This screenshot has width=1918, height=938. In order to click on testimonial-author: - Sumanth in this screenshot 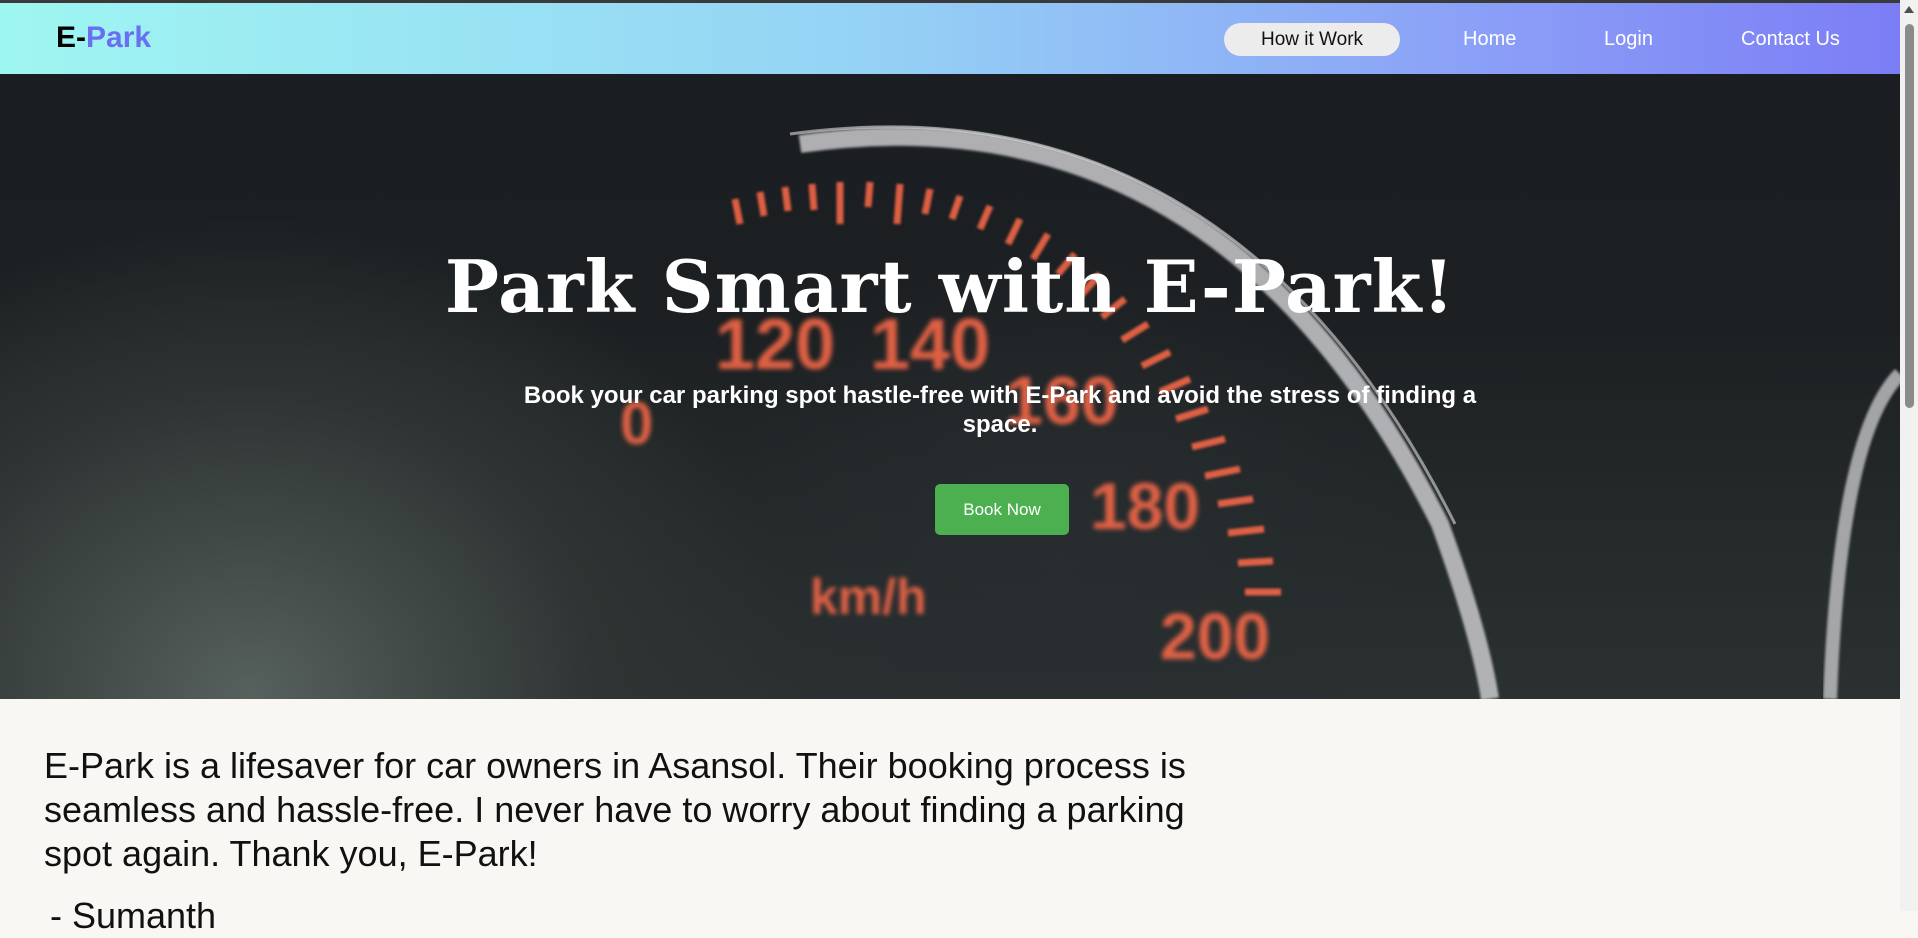, I will do `click(133, 915)`.